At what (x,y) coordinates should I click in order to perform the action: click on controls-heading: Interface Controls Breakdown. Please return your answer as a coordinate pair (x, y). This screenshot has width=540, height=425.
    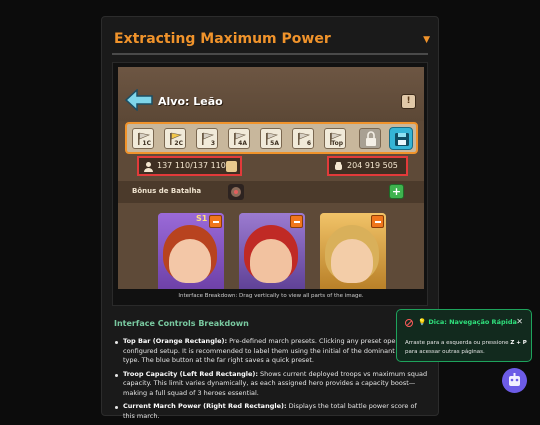
    Looking at the image, I should click on (181, 323).